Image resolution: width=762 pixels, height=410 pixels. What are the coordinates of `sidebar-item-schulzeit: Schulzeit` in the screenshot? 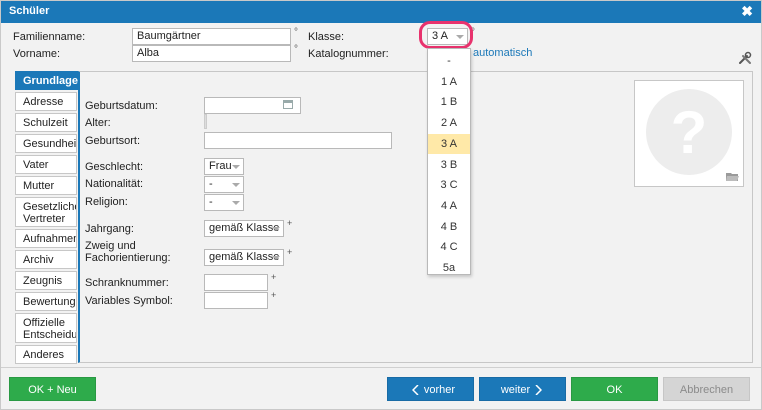 It's located at (46, 122).